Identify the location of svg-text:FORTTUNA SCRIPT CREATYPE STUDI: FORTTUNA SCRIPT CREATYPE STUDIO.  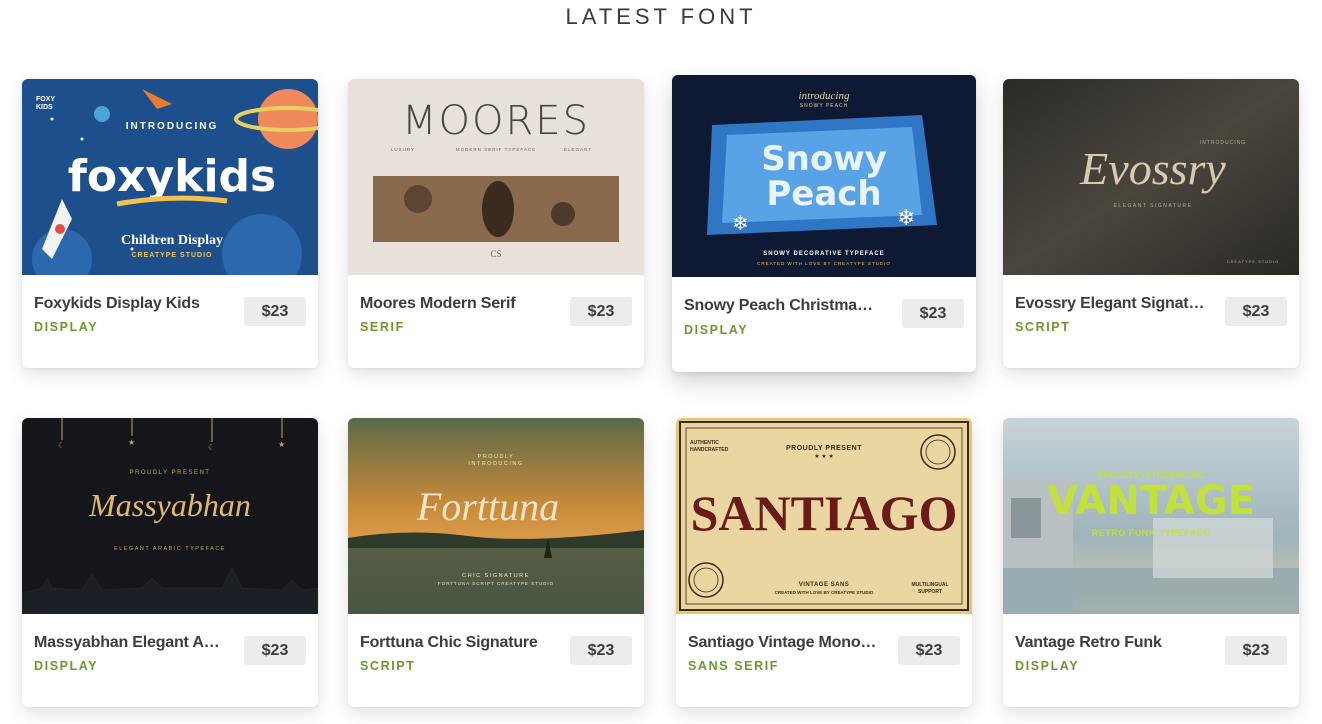
(496, 583).